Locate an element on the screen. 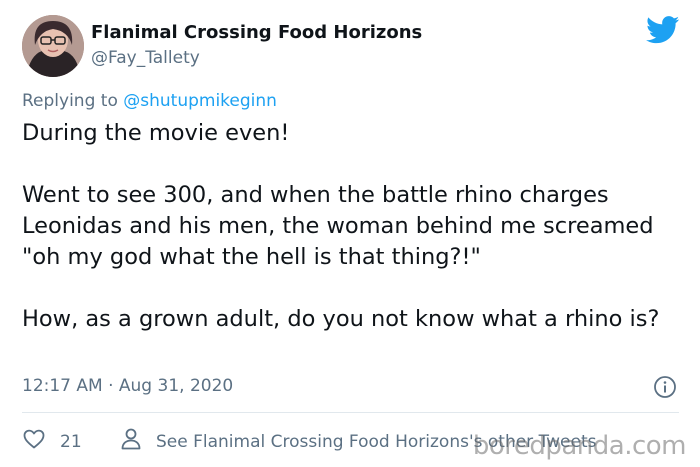  author-name: Flanimal Crossing Food Horizons is located at coordinates (256, 32).